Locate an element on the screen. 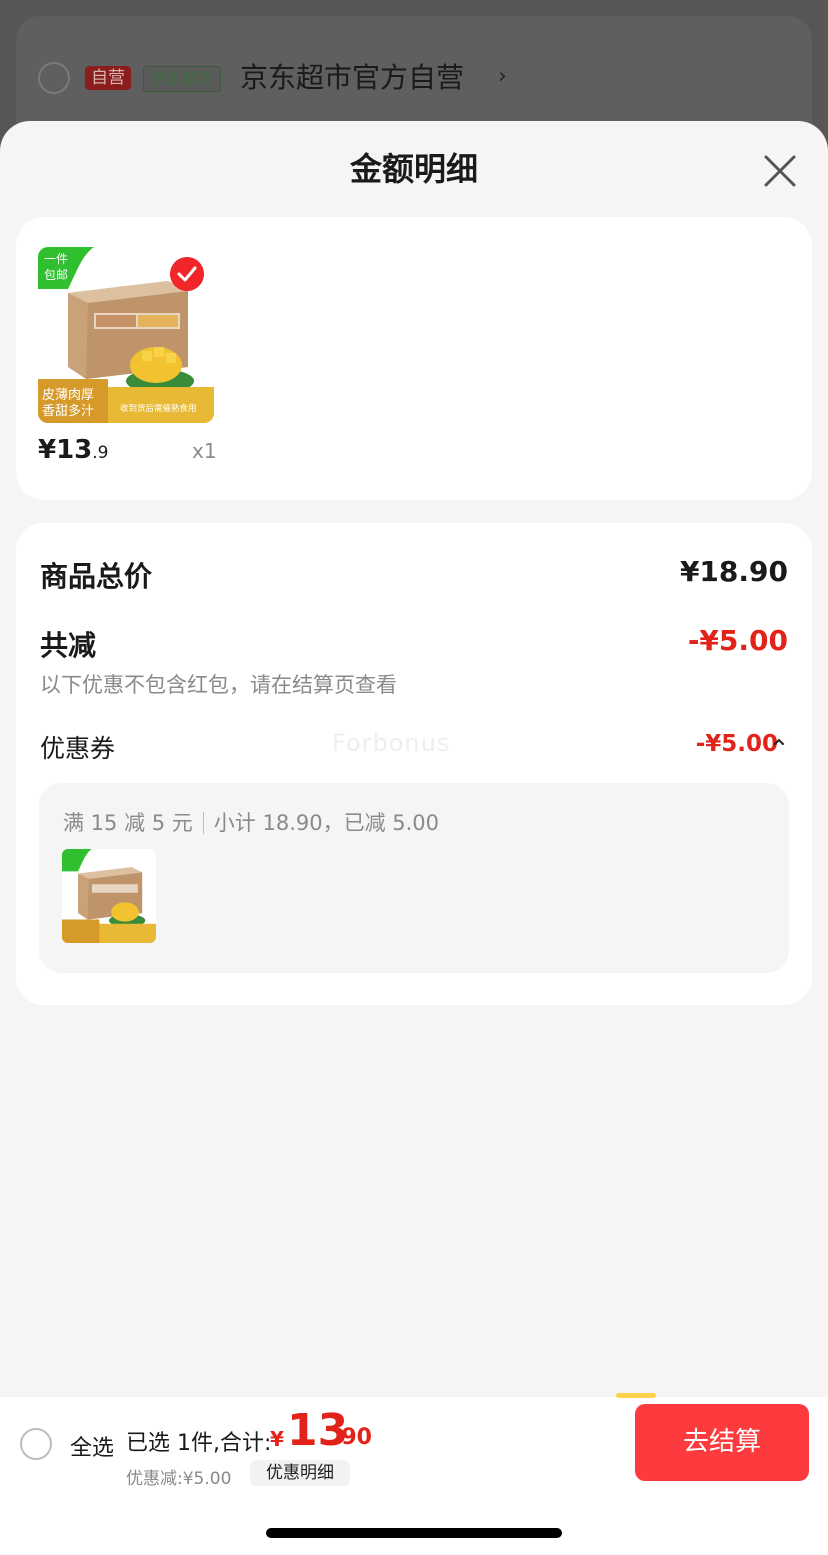 The height and width of the screenshot is (1555, 828). watermark: Forbonus is located at coordinates (391, 743).